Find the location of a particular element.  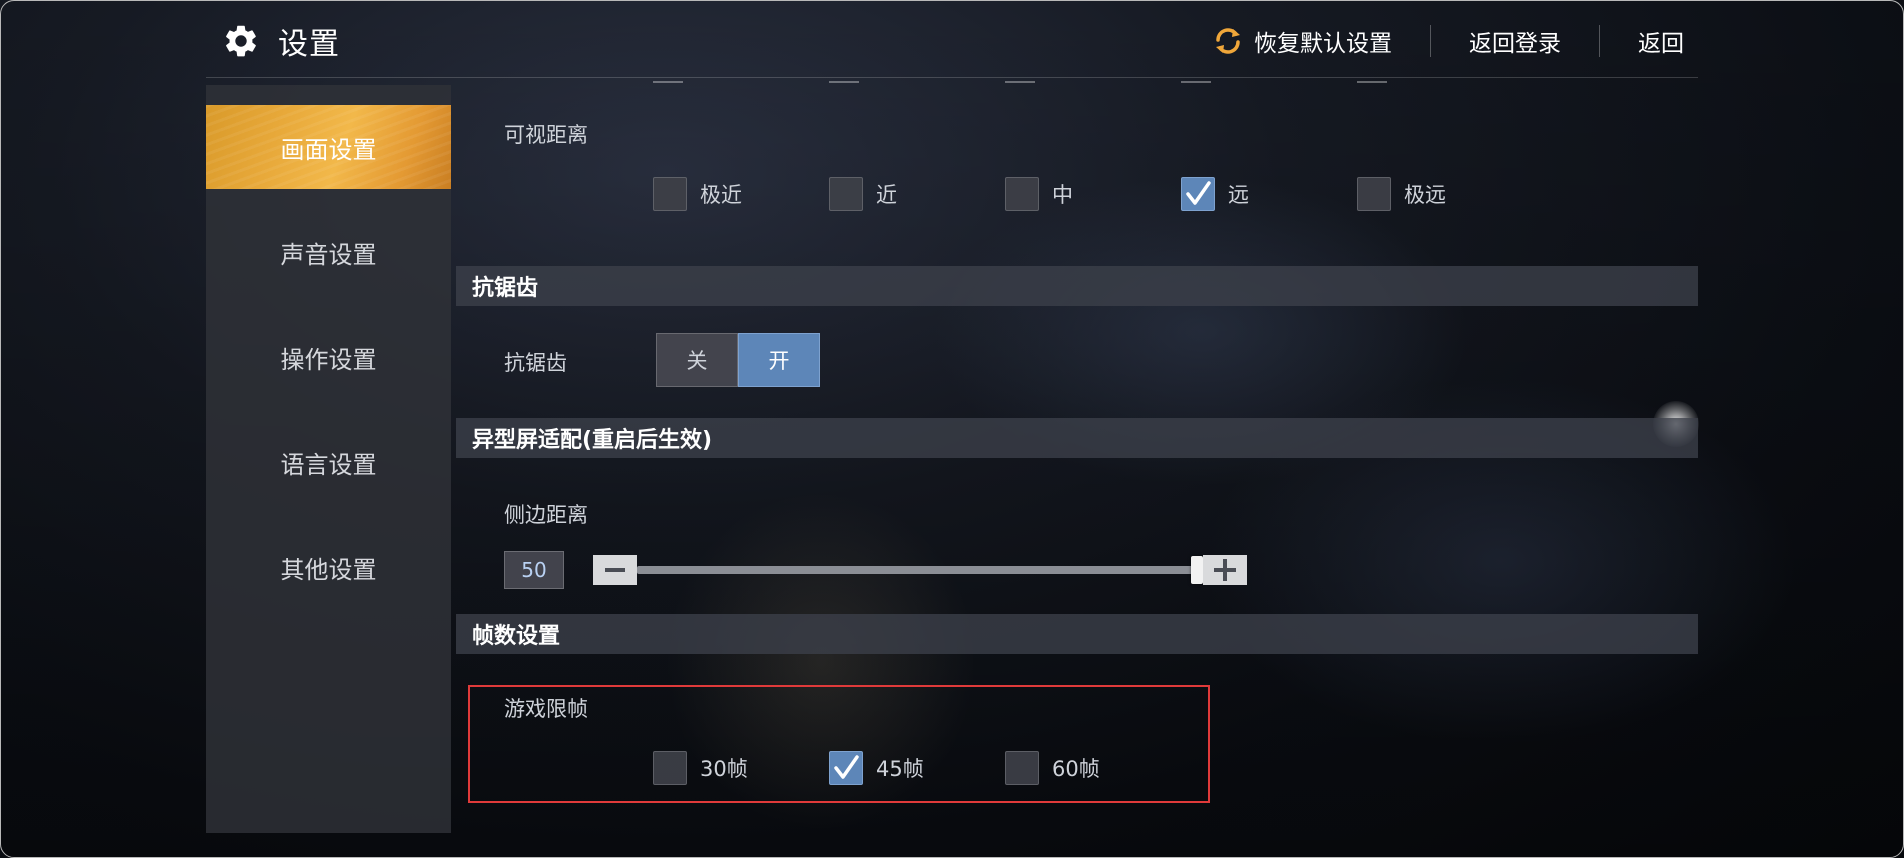

fps-option-30: 30帧 is located at coordinates (700, 768).